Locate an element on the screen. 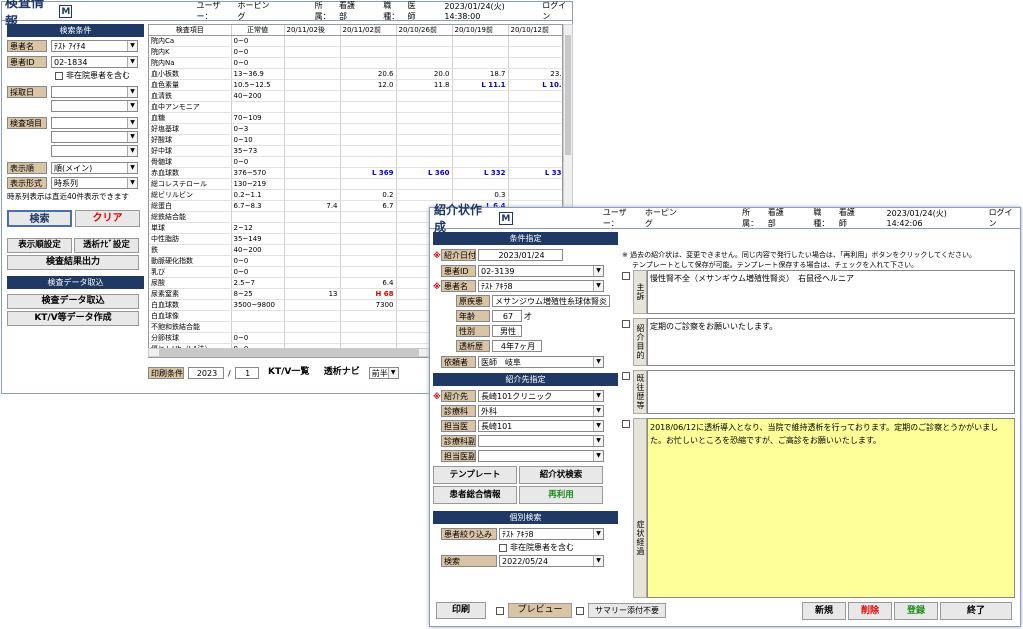 The width and height of the screenshot is (1023, 629). navi-setting-button: 透析ﾅﾋﾞ設定 is located at coordinates (106, 245).